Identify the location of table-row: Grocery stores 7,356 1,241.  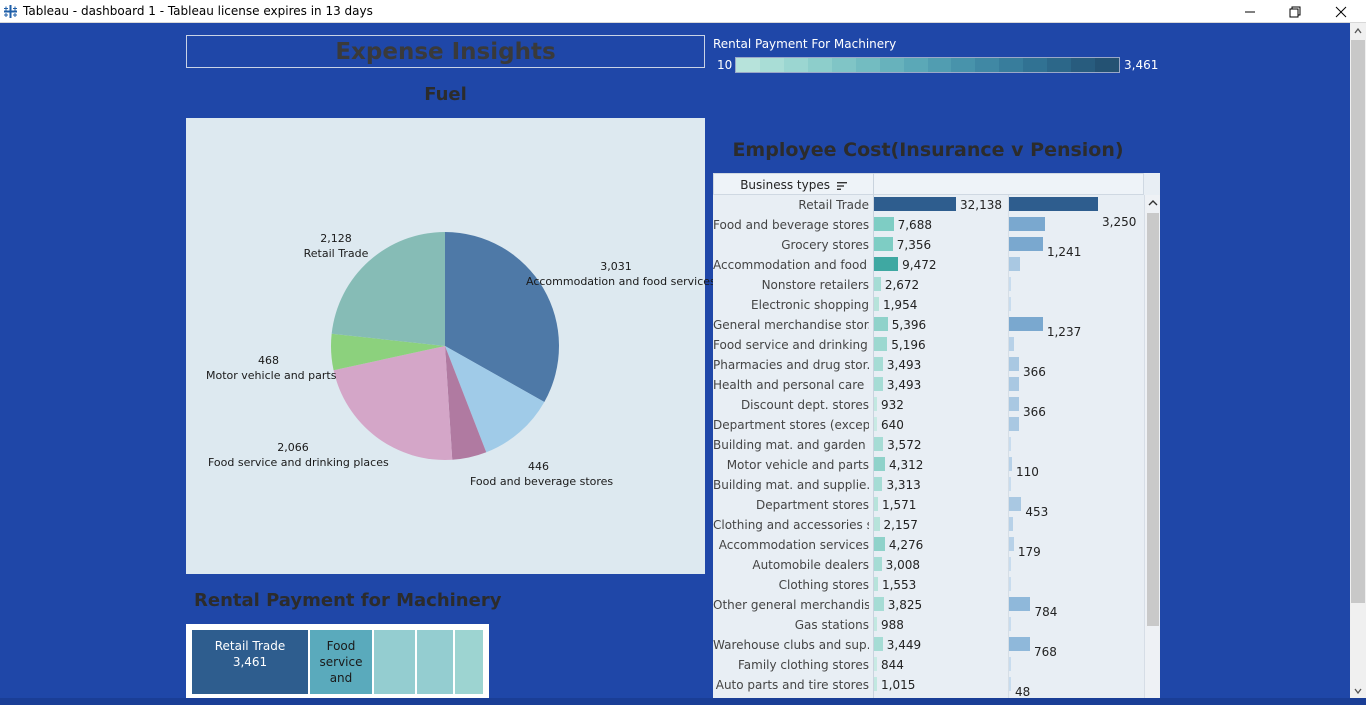
(928, 247).